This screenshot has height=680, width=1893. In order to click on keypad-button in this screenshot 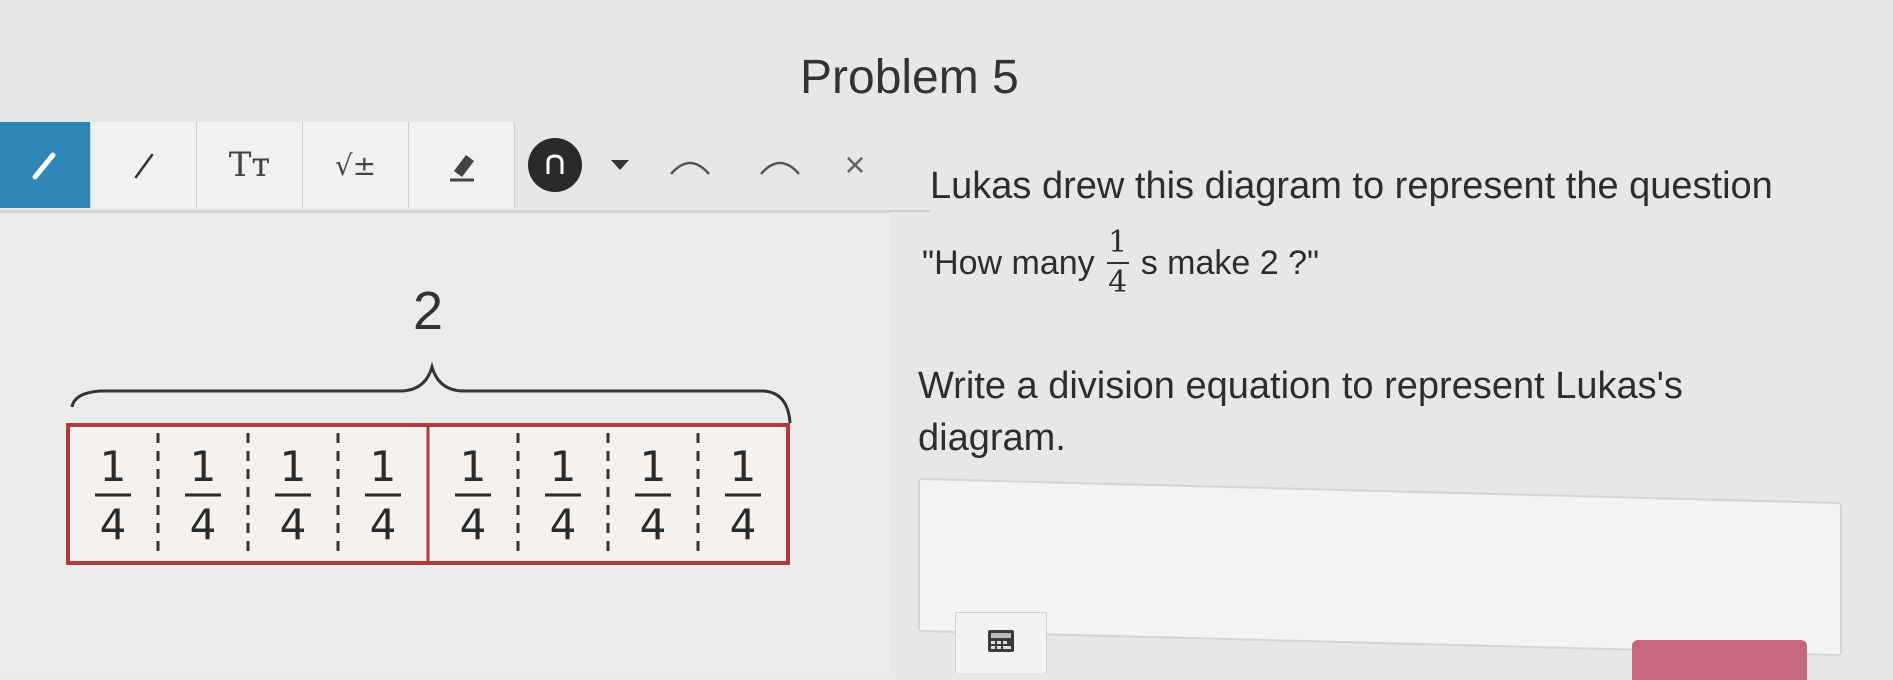, I will do `click(1001, 642)`.